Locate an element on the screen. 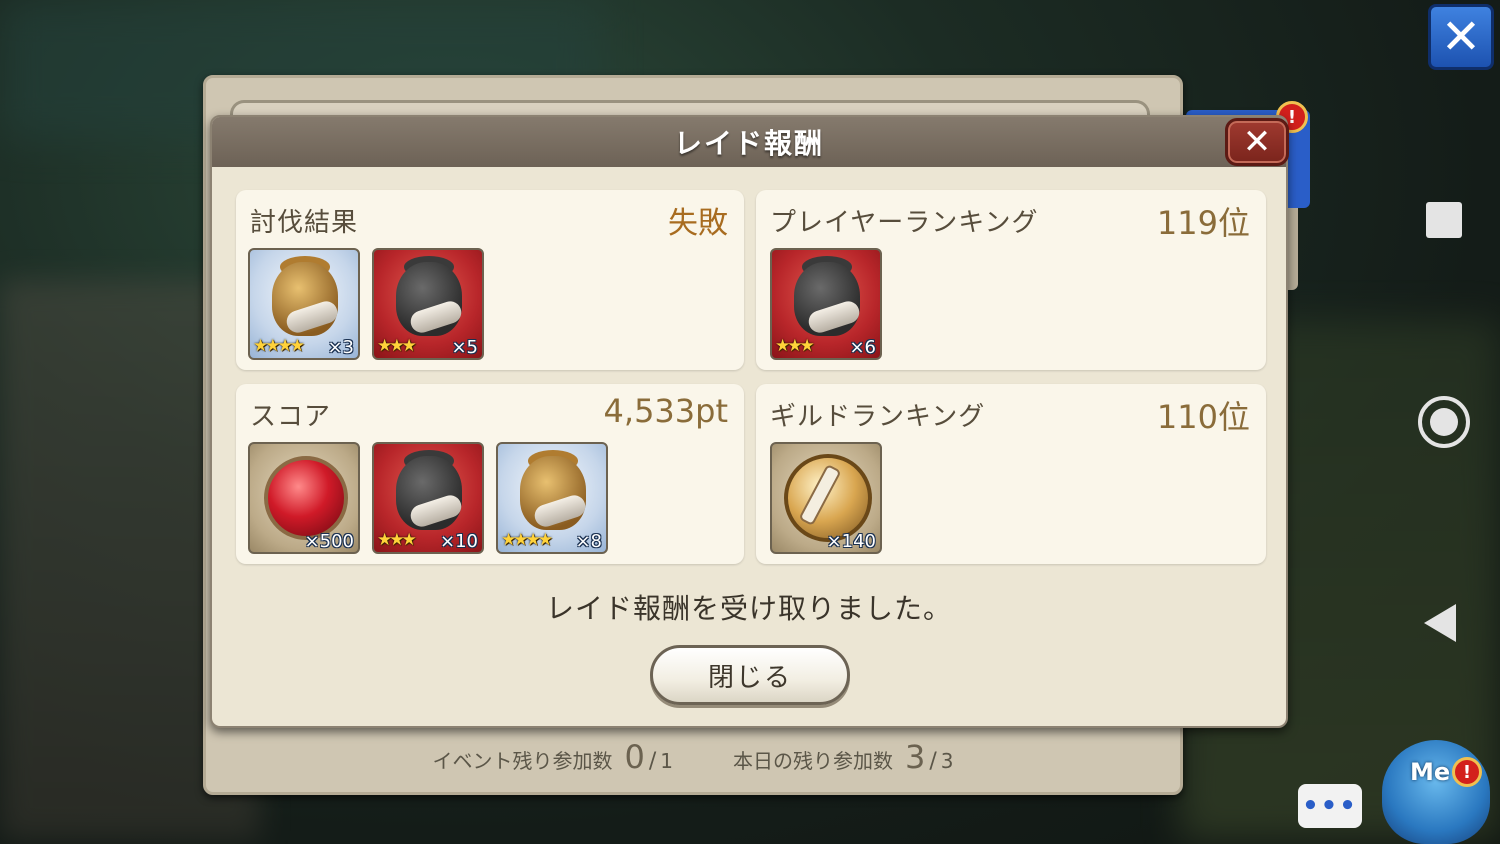  score-card: スコア 4,533pt ×500 ★★★ ×10 ★★★★ ×8 is located at coordinates (490, 474).